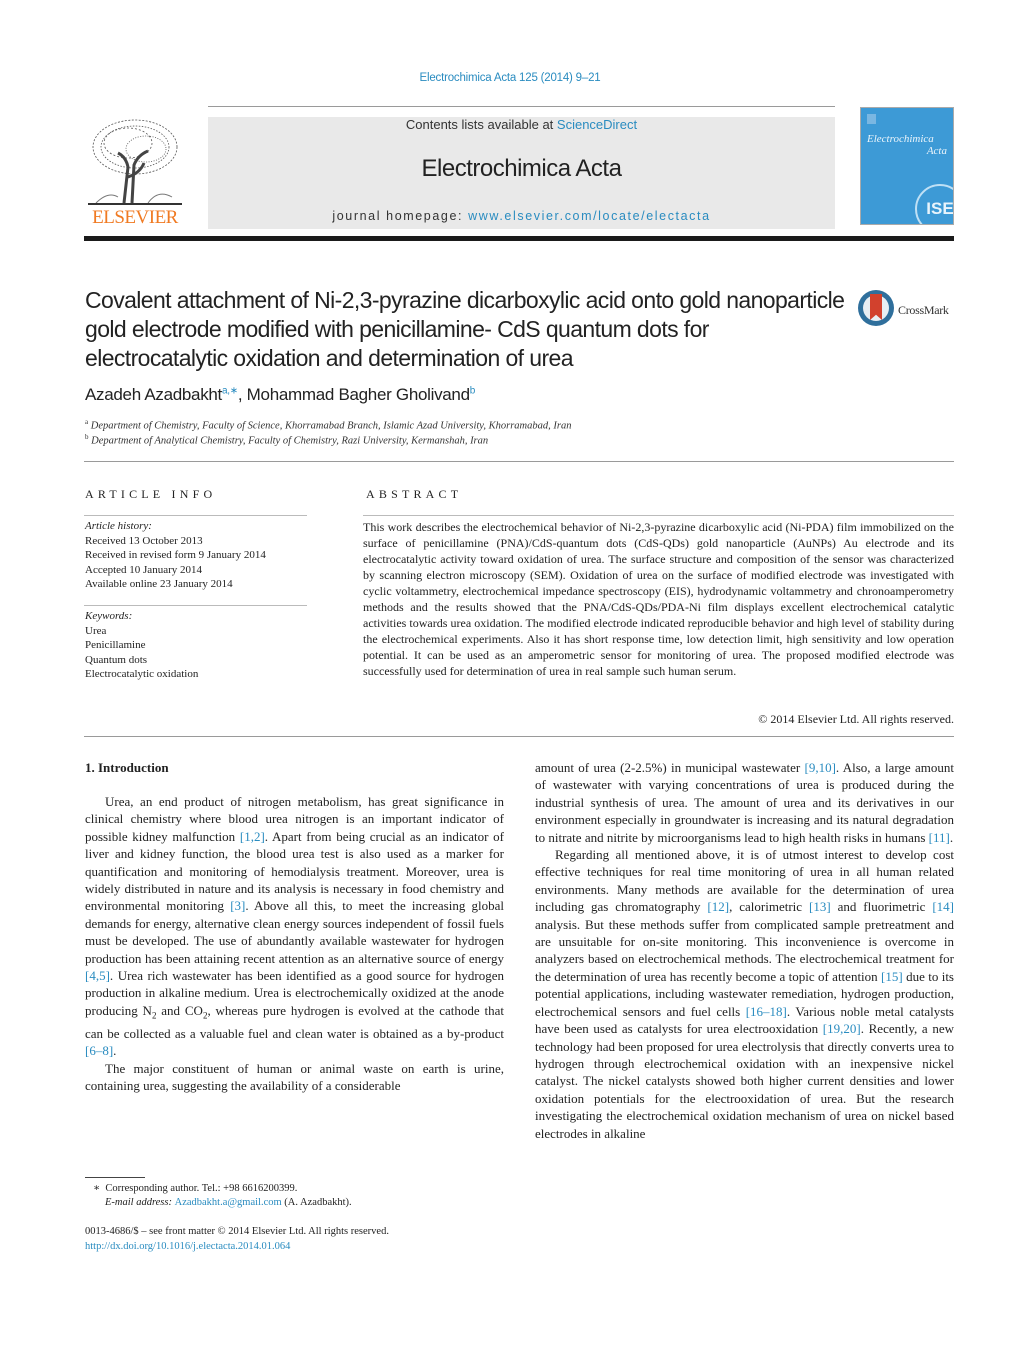 Image resolution: width=1020 pixels, height=1351 pixels. Describe the element at coordinates (521, 168) in the screenshot. I see `journal-title: Electrochimica Acta` at that location.